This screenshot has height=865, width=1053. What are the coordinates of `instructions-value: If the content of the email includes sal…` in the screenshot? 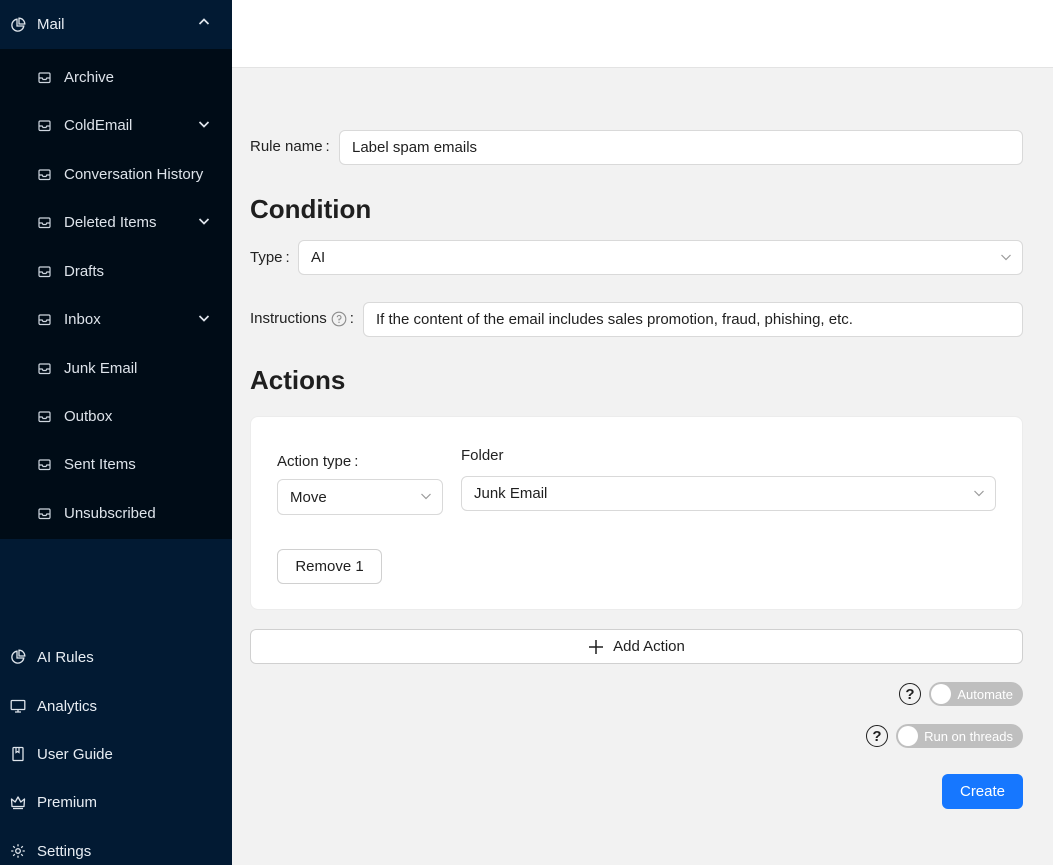 It's located at (614, 319).